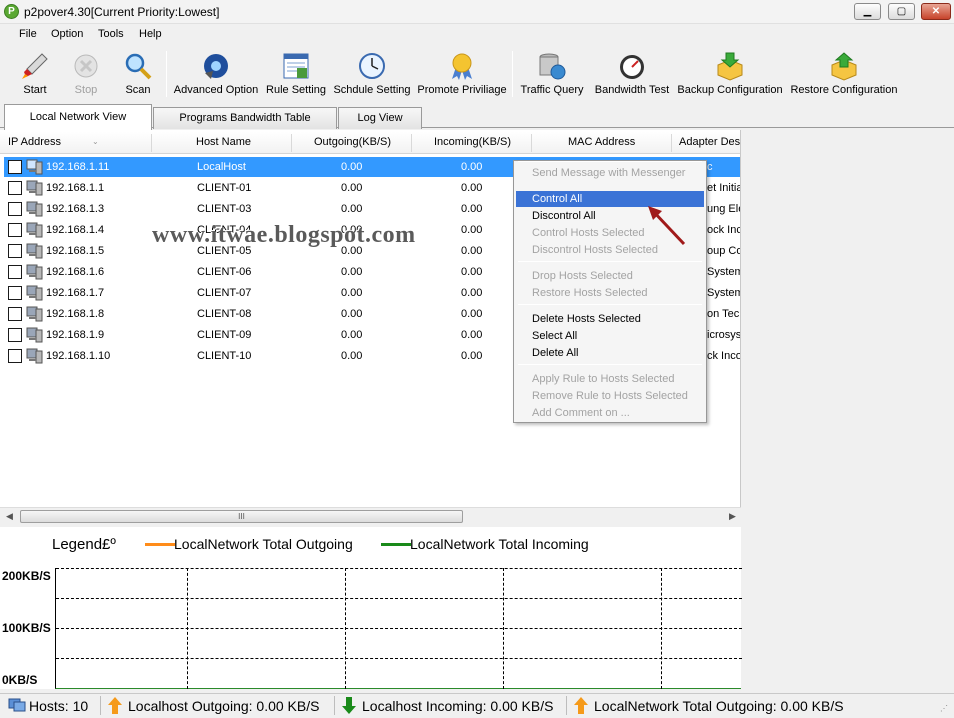 Image resolution: width=954 pixels, height=718 pixels. Describe the element at coordinates (26, 576) in the screenshot. I see `y-axis-label-top: 200KB/S` at that location.